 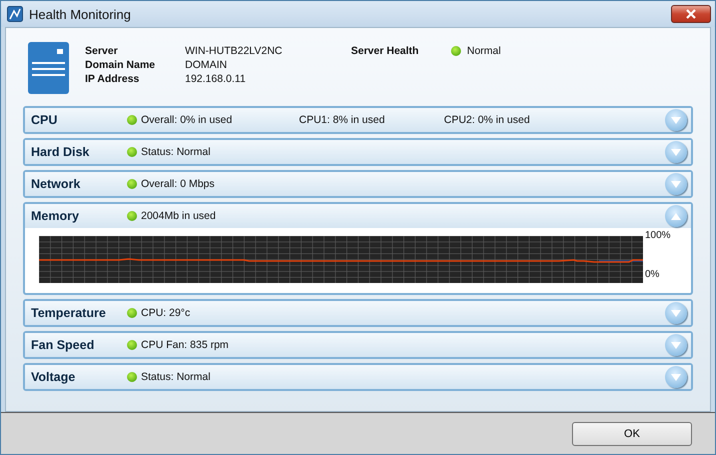 What do you see at coordinates (206, 65) in the screenshot?
I see `field-value: DOMAIN` at bounding box center [206, 65].